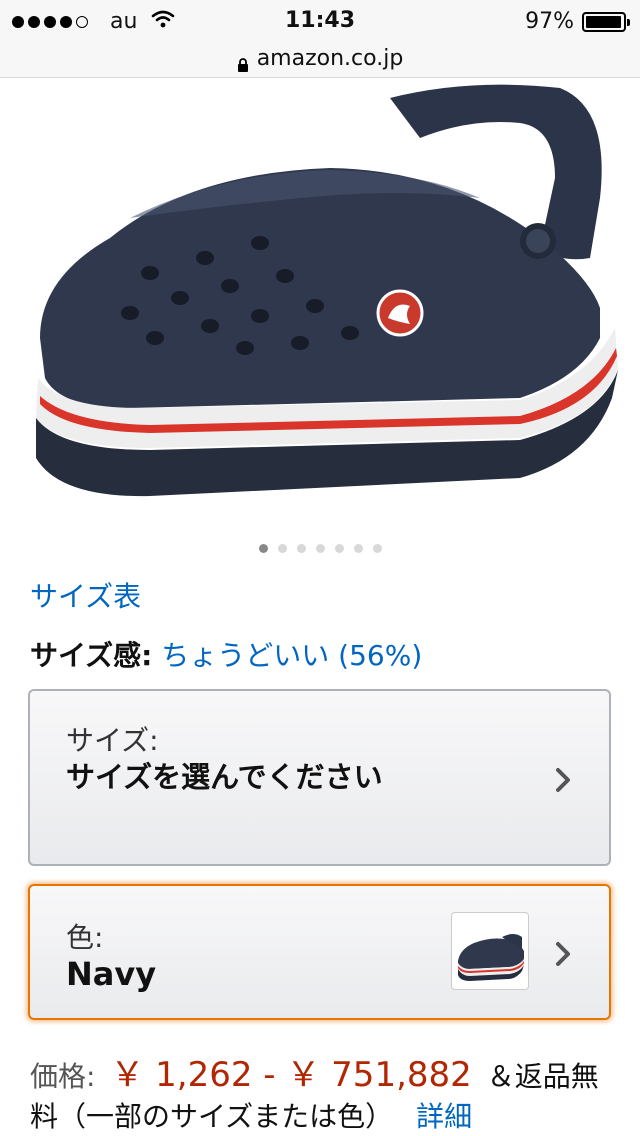  What do you see at coordinates (319, 952) in the screenshot?
I see `color-selector: 色: Navy` at bounding box center [319, 952].